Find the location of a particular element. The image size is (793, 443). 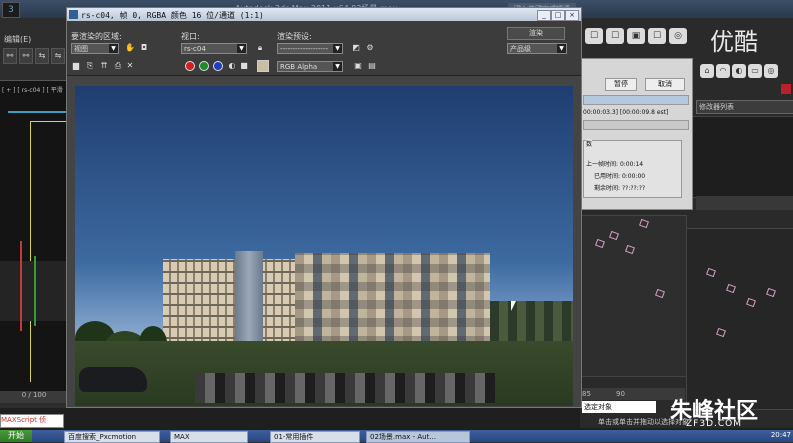

render-window-titlebar: rs-c04, 帧 0, RGBA 颜色 16 位/通道 (1:1) _ □ × is located at coordinates (324, 14).